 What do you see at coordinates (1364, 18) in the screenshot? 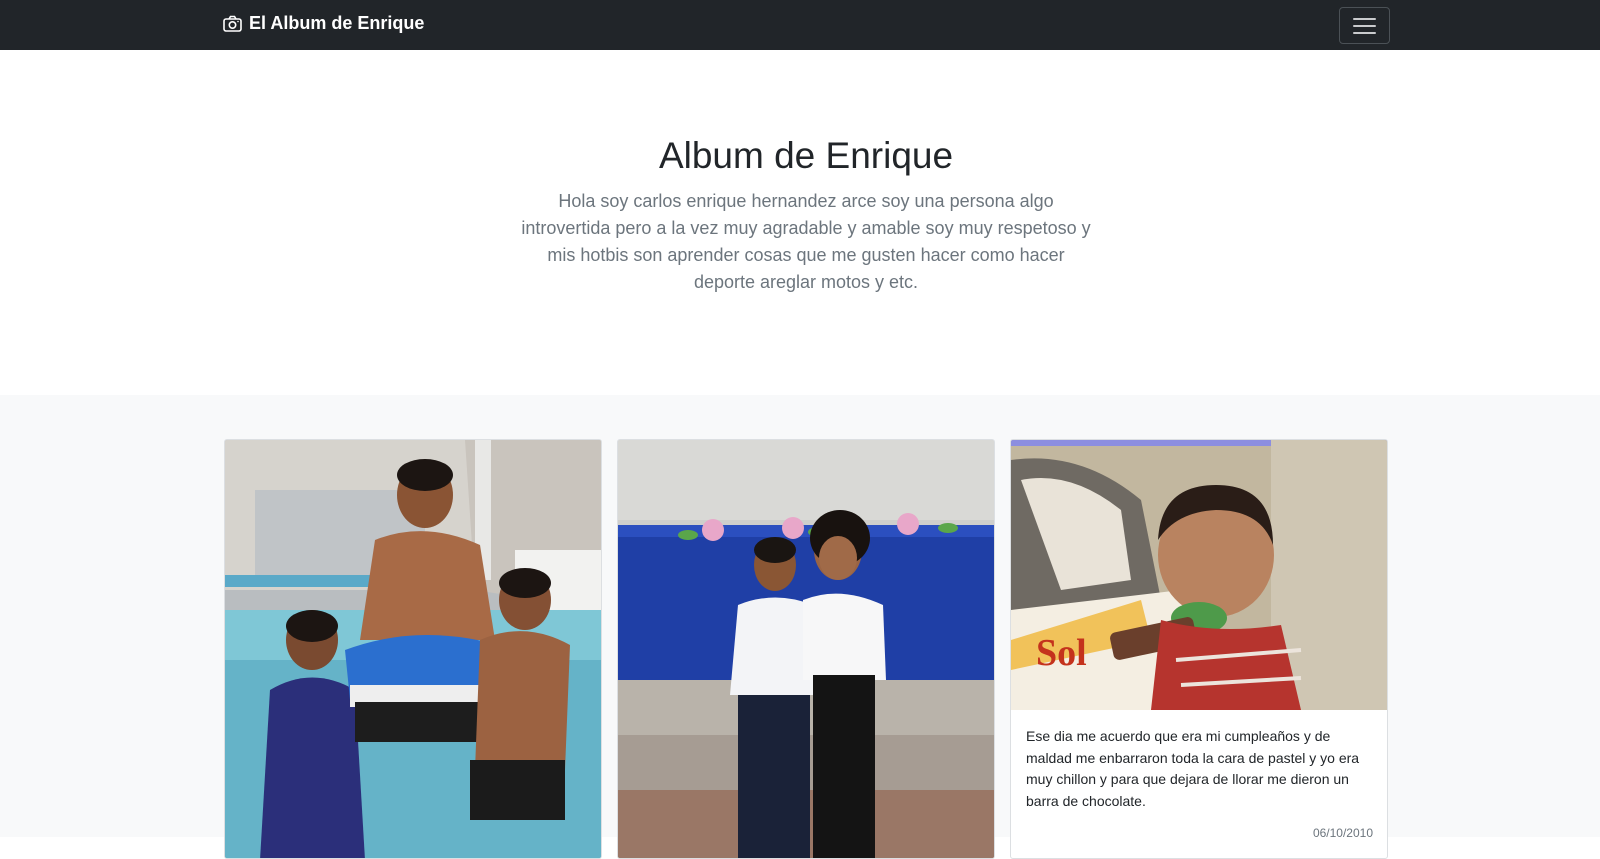
I see `hamburger-icon` at bounding box center [1364, 18].